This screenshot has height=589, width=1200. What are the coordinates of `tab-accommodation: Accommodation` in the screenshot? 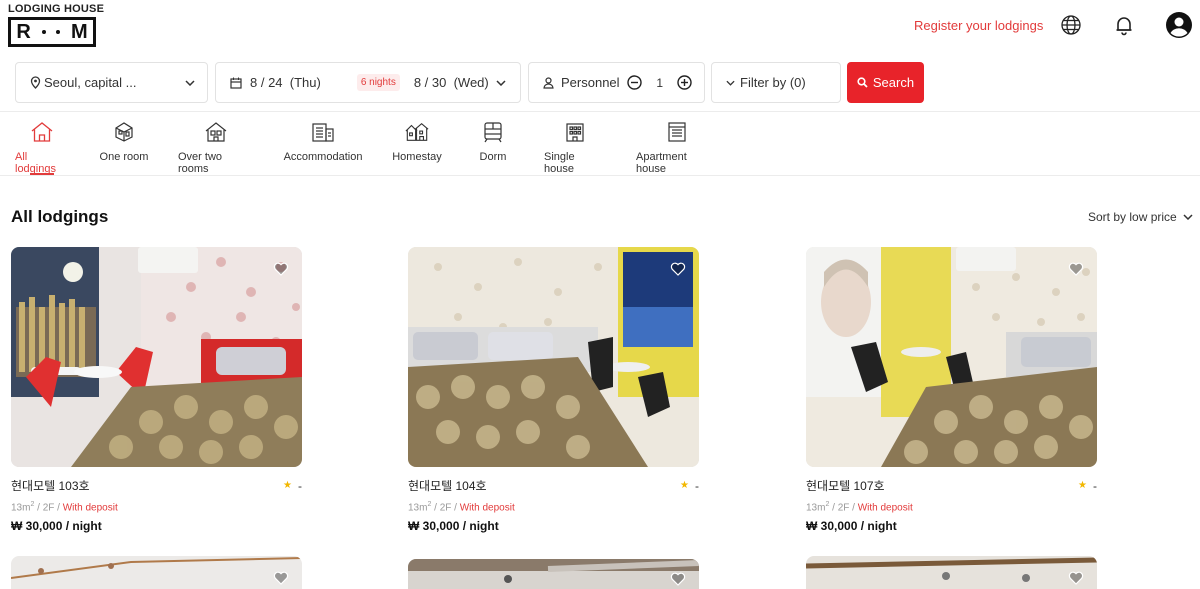 It's located at (323, 141).